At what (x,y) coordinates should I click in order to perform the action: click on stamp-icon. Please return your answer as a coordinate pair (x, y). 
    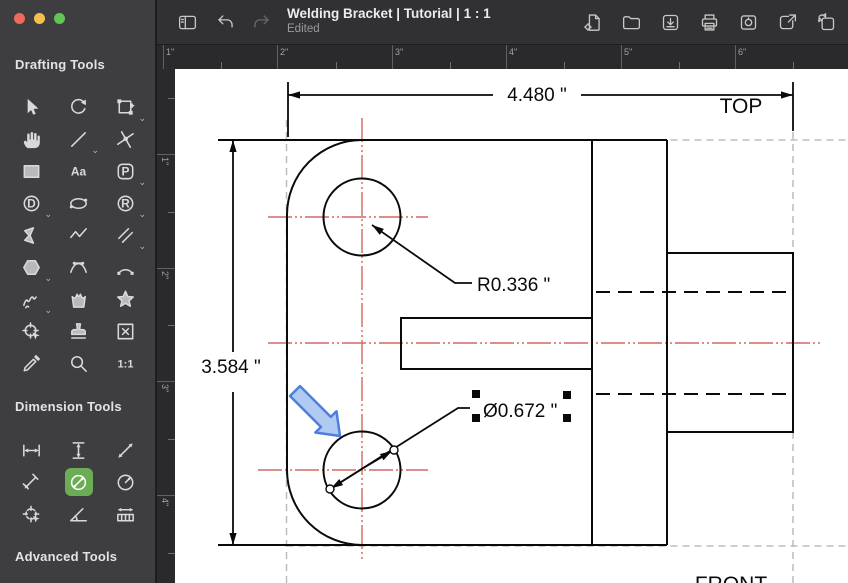
    Looking at the image, I should click on (78, 330).